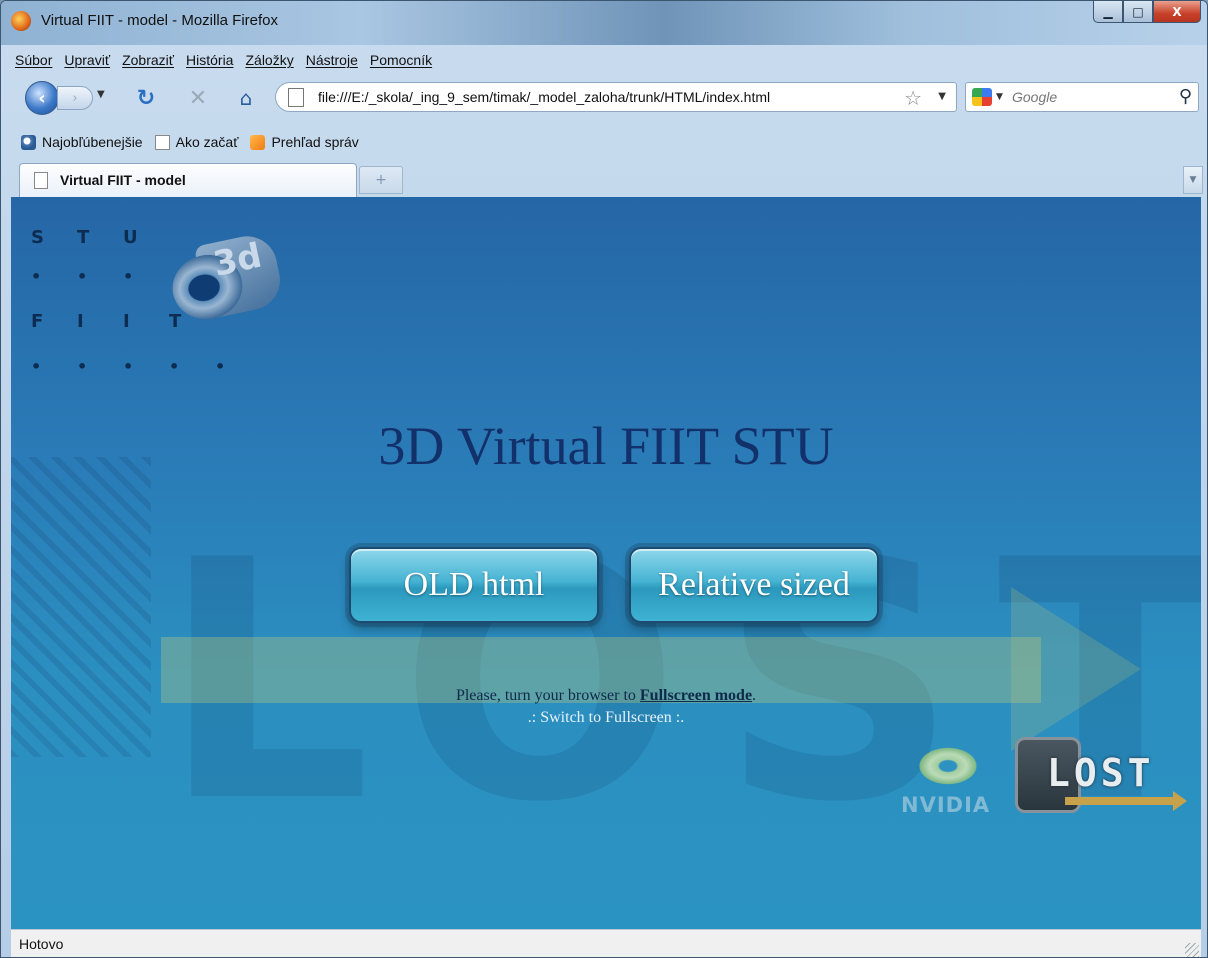  I want to click on forward-arrow-icon: ›, so click(75, 98).